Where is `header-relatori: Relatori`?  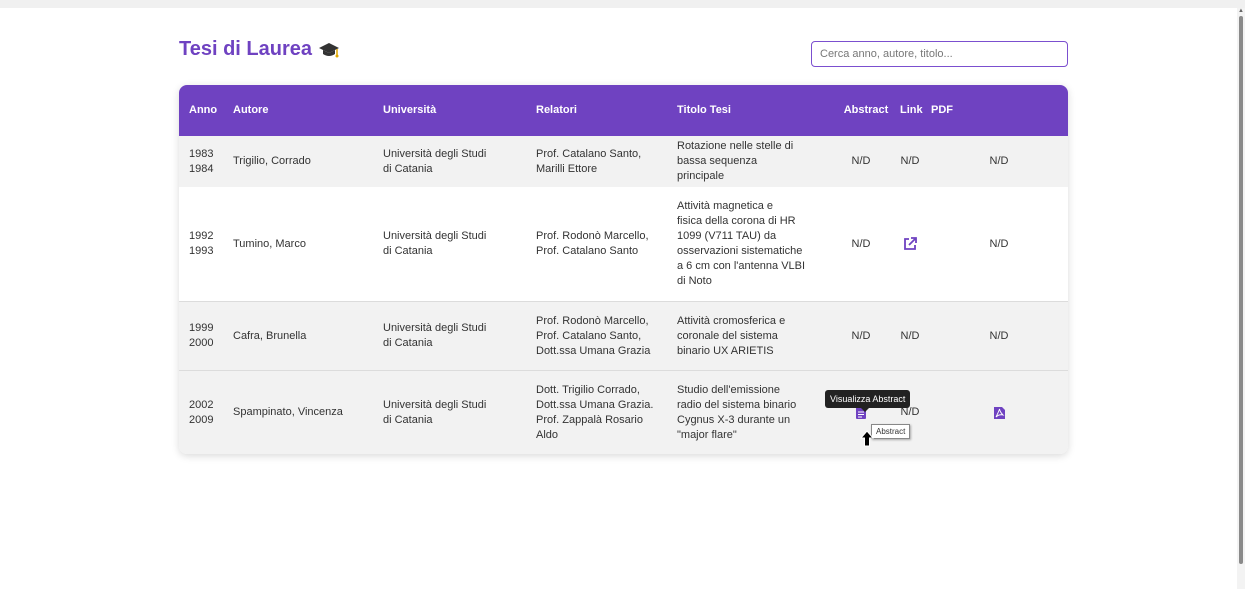 header-relatori: Relatori is located at coordinates (556, 110).